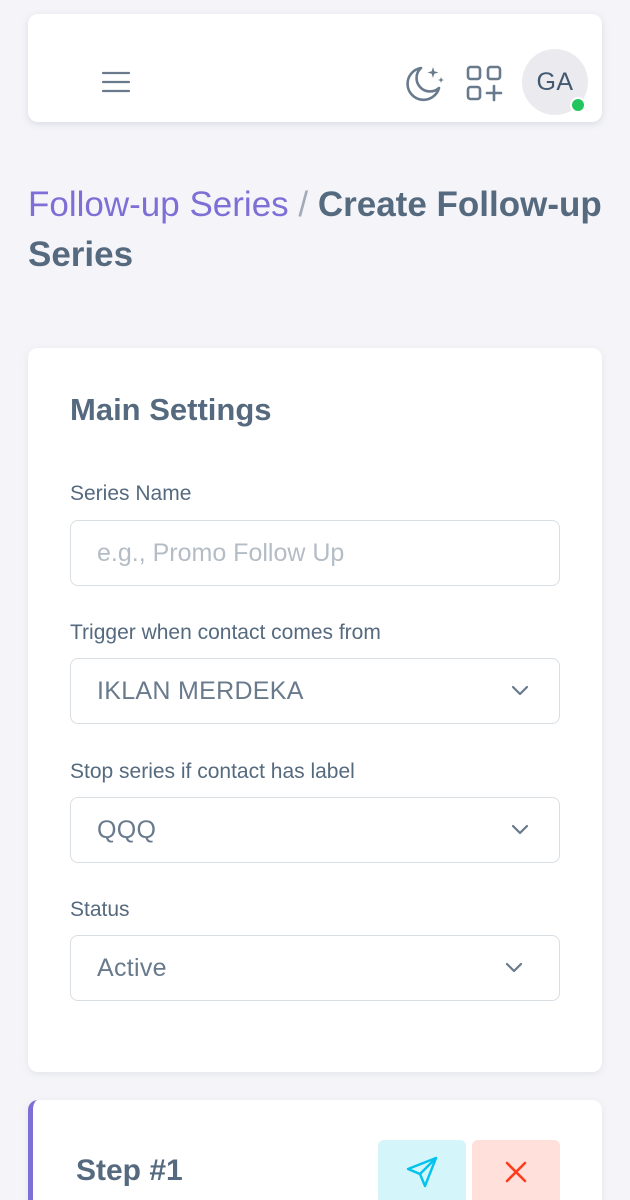 This screenshot has width=630, height=1200. What do you see at coordinates (225, 632) in the screenshot?
I see `trigger-source-label: Trigger when contact comes from` at bounding box center [225, 632].